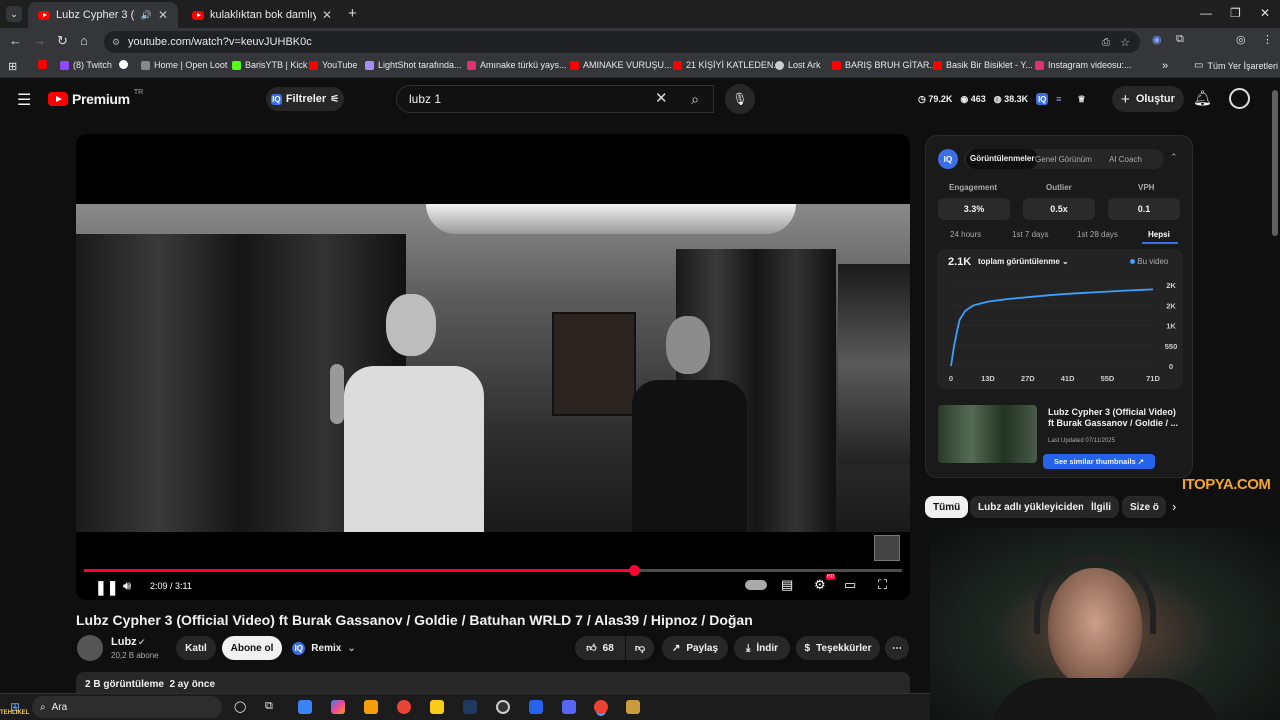 The height and width of the screenshot is (720, 1280). What do you see at coordinates (965, 234) in the screenshot?
I see `range-24h: 24 hours` at bounding box center [965, 234].